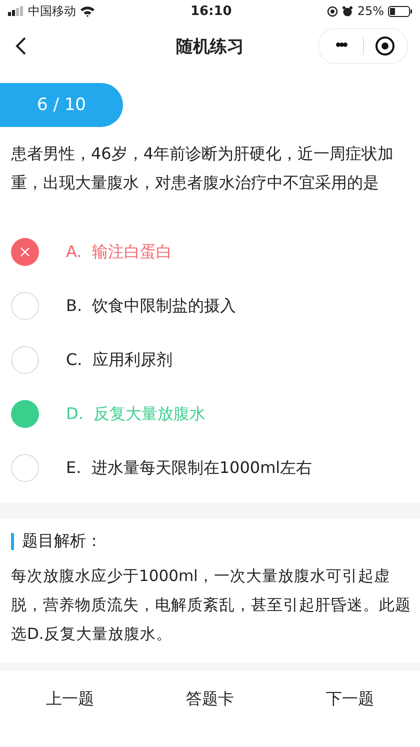  What do you see at coordinates (87, 11) in the screenshot?
I see `wifi-icon` at bounding box center [87, 11].